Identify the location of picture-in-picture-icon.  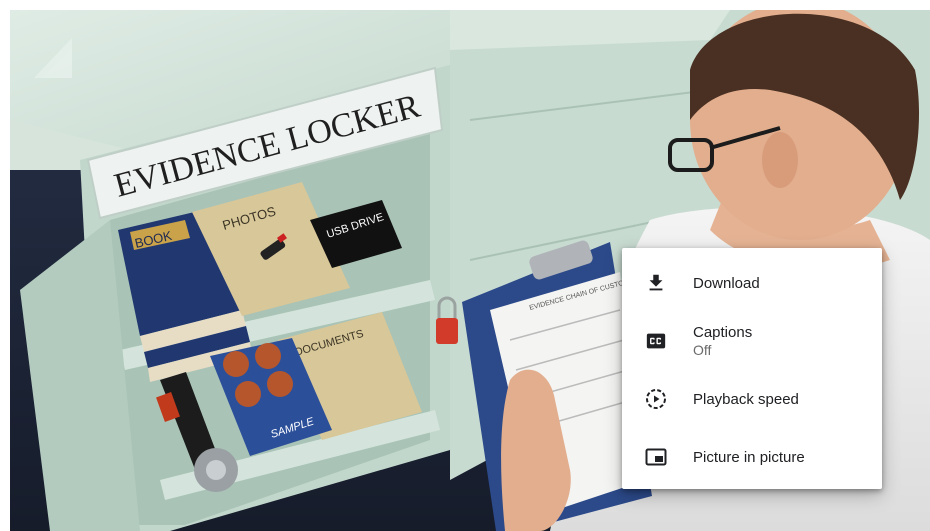
(656, 457).